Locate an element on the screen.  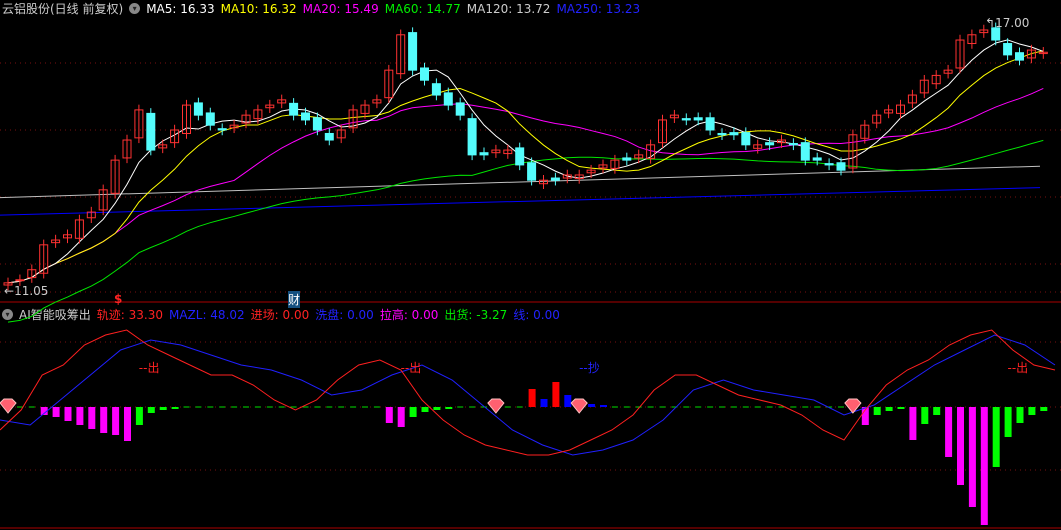
buy-signal: --抄 is located at coordinates (589, 368).